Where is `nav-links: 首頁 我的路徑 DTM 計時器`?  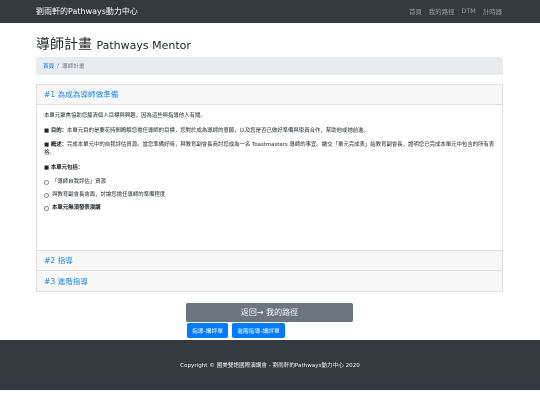 nav-links: 首頁 我的路徑 DTM 計時器 is located at coordinates (455, 11).